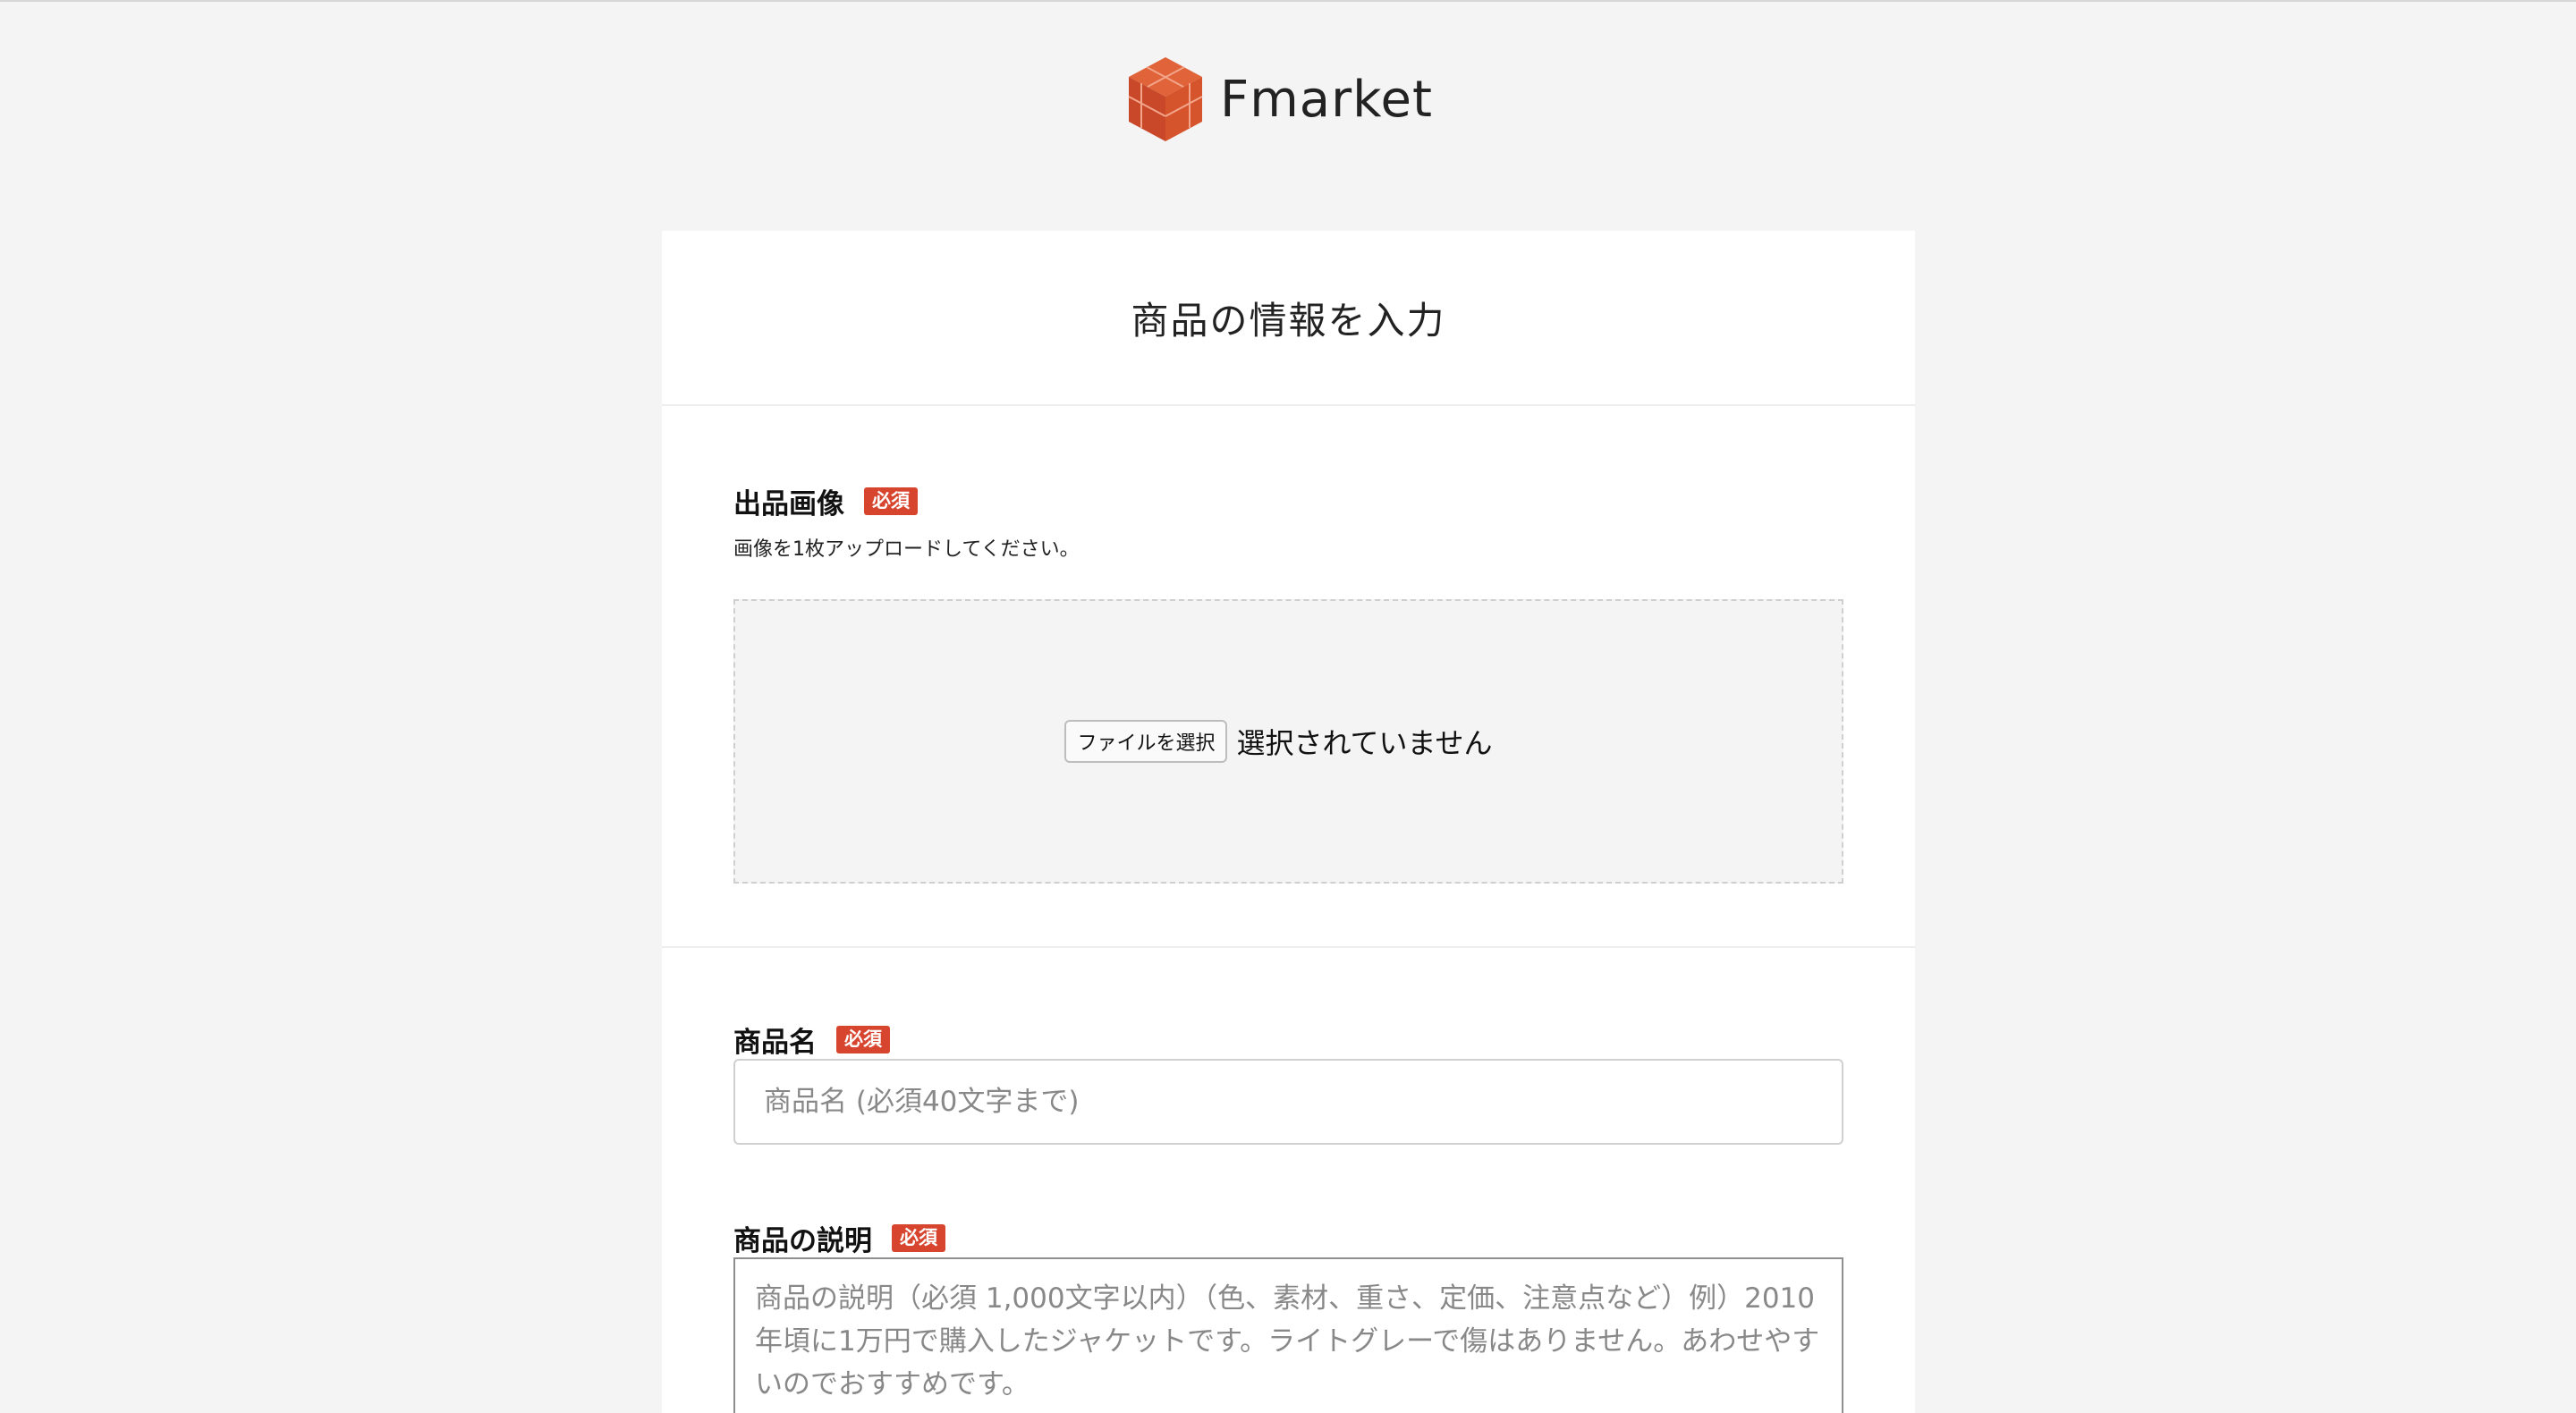 The width and height of the screenshot is (2576, 1413). What do you see at coordinates (1288, 1) in the screenshot?
I see `top-divider` at bounding box center [1288, 1].